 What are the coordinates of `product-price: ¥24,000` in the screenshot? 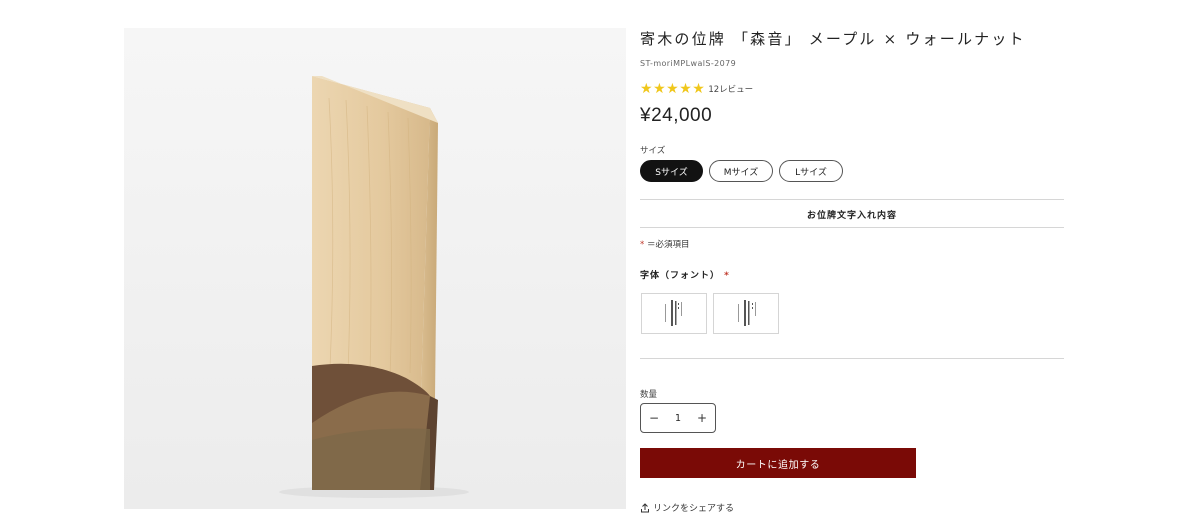 It's located at (676, 115).